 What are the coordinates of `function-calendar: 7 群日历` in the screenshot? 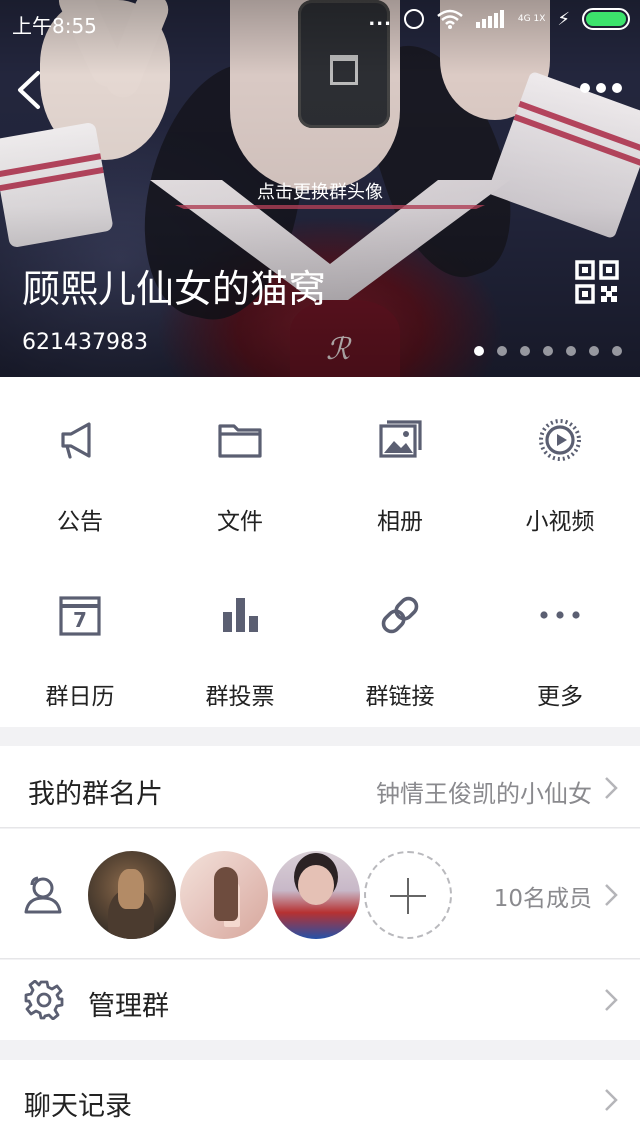 It's located at (80, 631).